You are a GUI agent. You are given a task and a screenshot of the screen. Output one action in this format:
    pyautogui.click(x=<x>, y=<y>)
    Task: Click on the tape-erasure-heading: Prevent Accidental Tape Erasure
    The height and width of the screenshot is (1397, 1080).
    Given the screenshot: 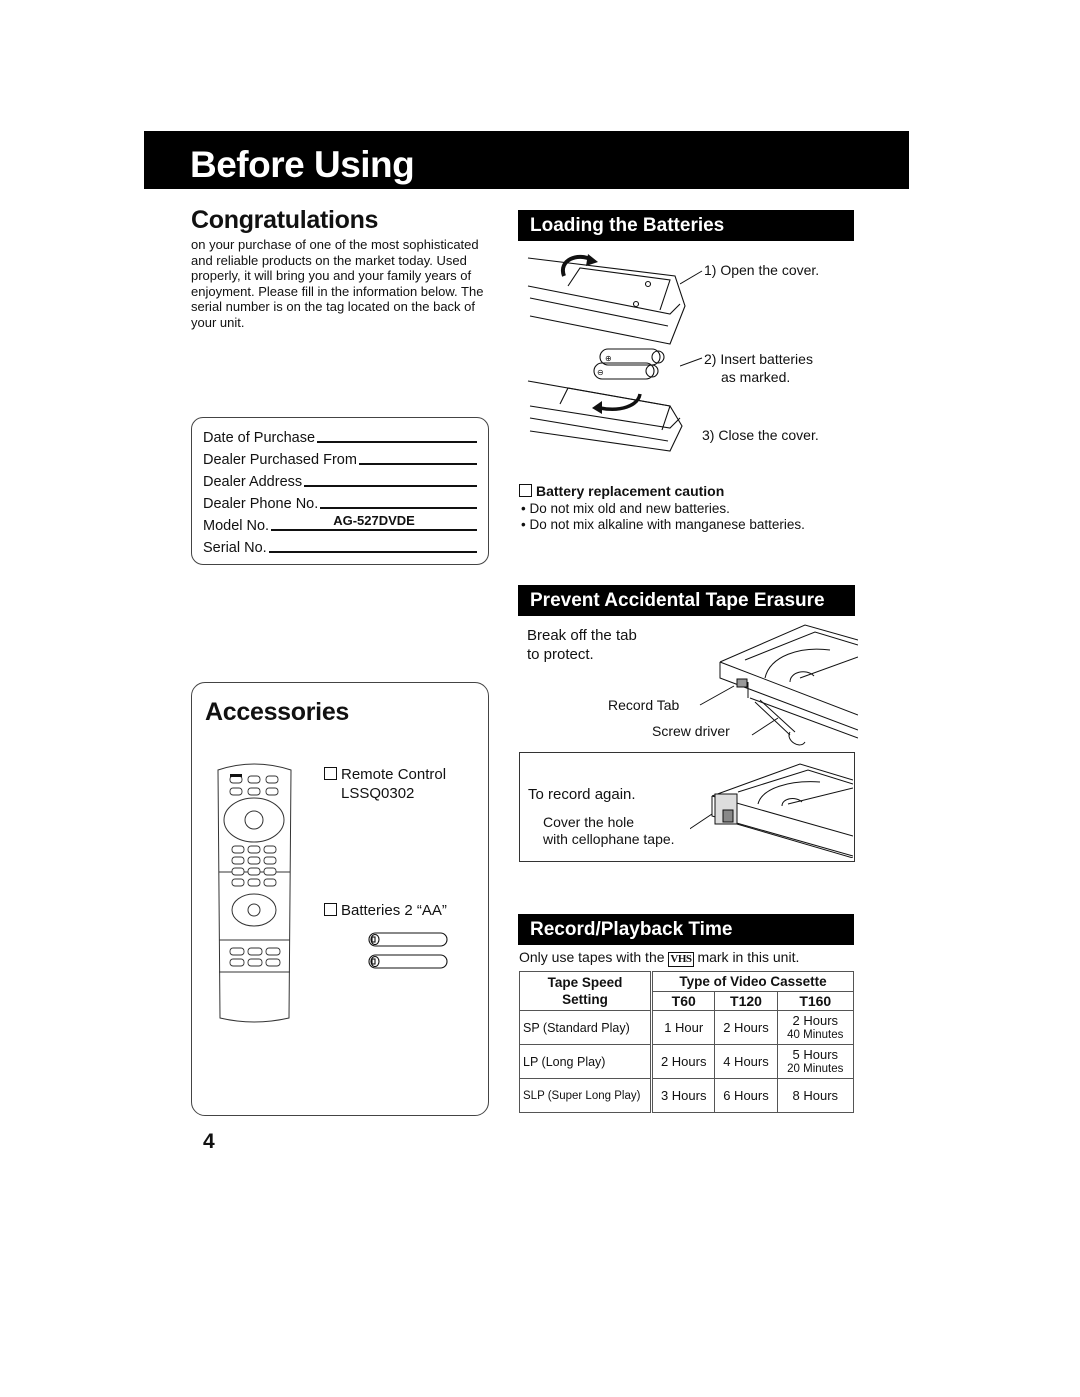 What is the action you would take?
    pyautogui.click(x=686, y=600)
    